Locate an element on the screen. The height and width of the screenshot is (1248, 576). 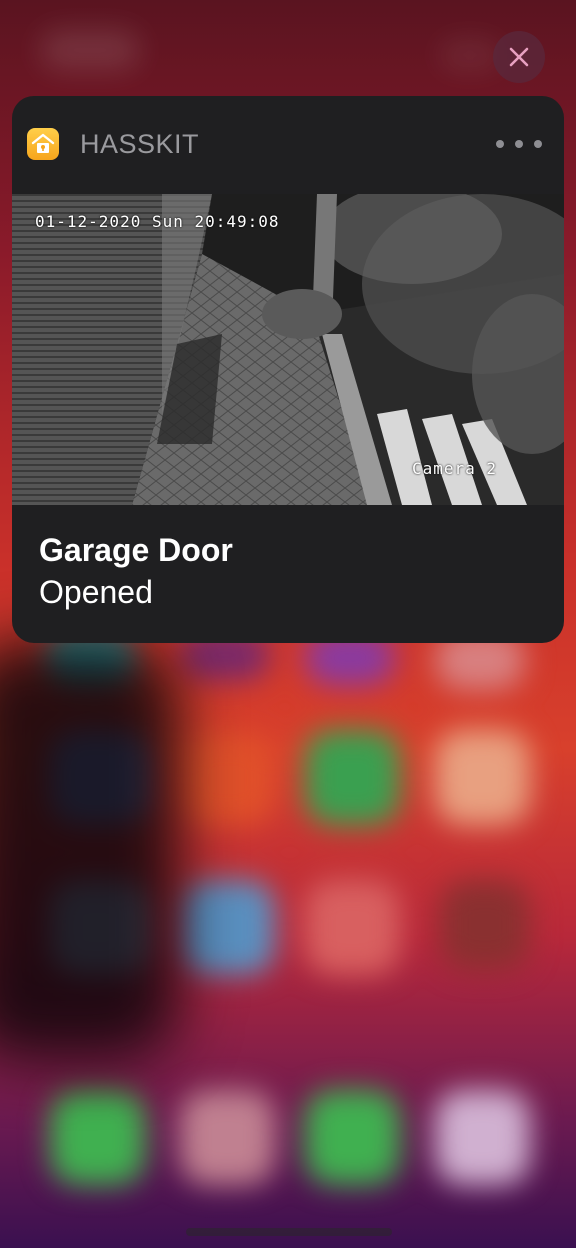
more-button is located at coordinates (519, 144).